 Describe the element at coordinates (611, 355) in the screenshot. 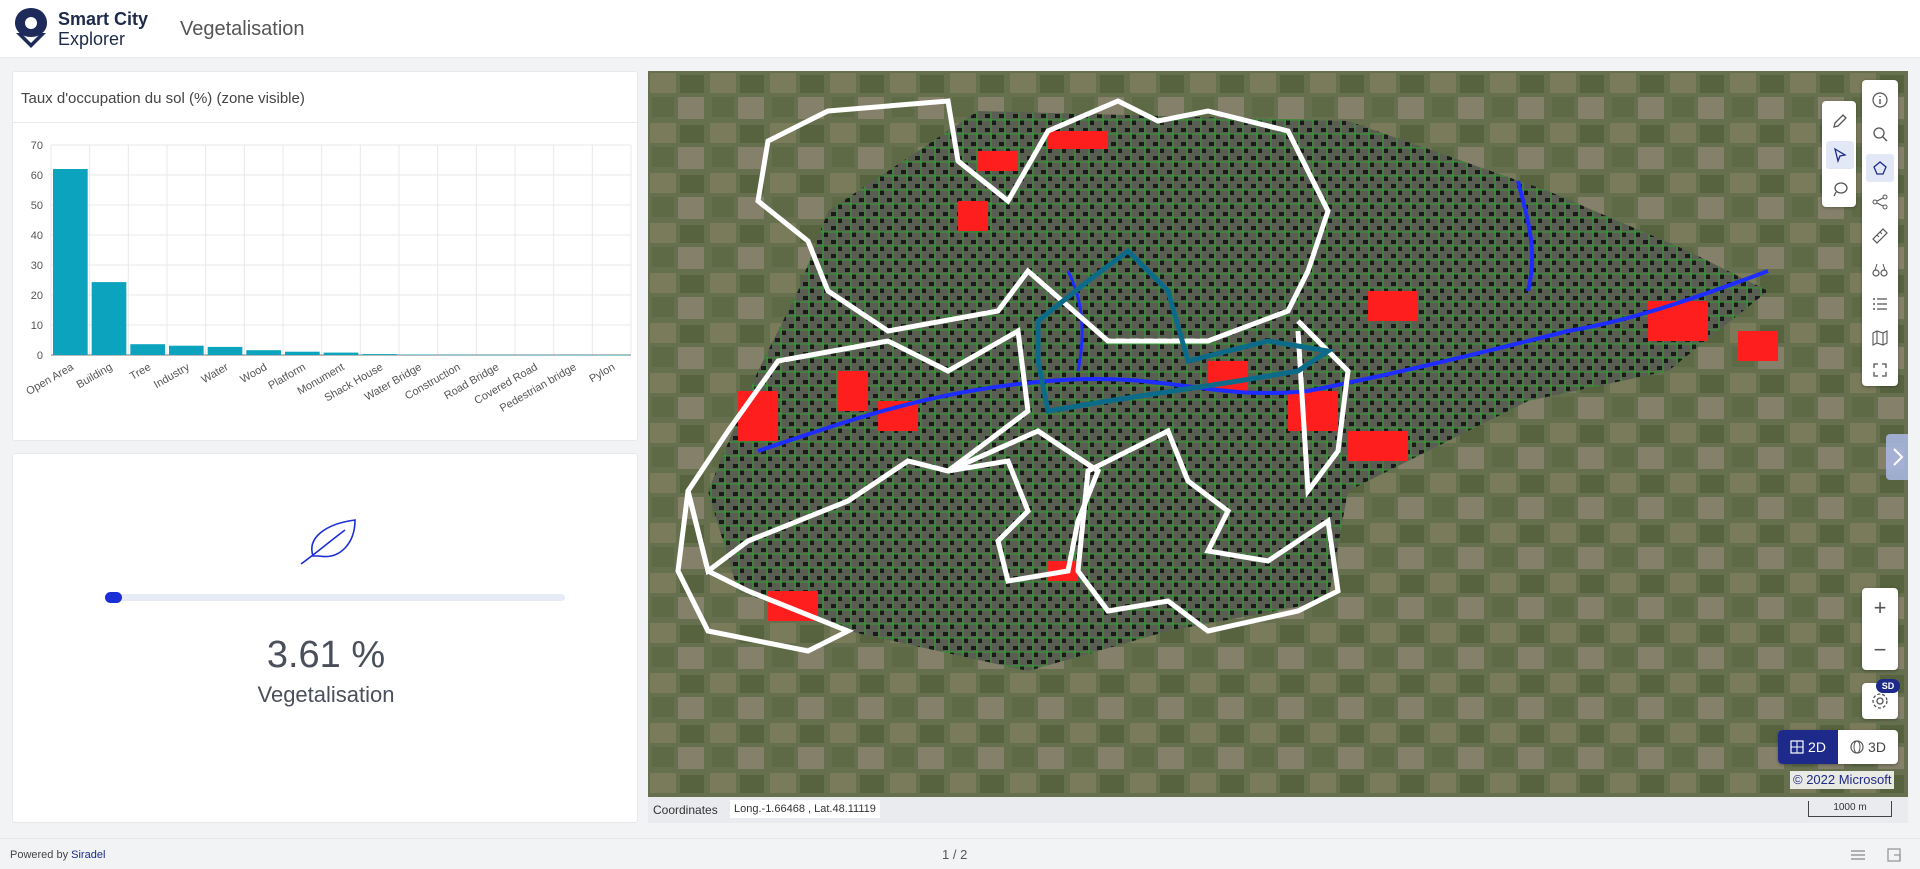

I see `bar-pylon` at that location.